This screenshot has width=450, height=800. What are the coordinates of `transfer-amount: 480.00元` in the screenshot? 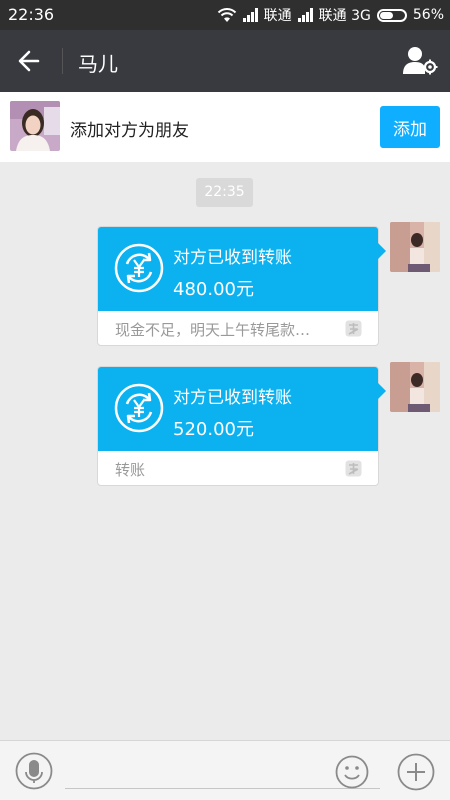 It's located at (213, 289).